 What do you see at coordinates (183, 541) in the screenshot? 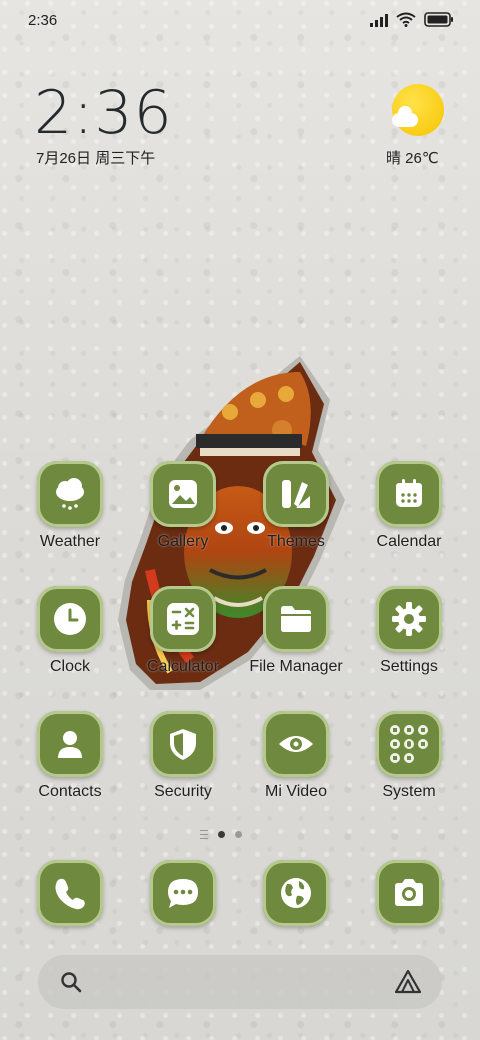
I see `app-label: Gallery` at bounding box center [183, 541].